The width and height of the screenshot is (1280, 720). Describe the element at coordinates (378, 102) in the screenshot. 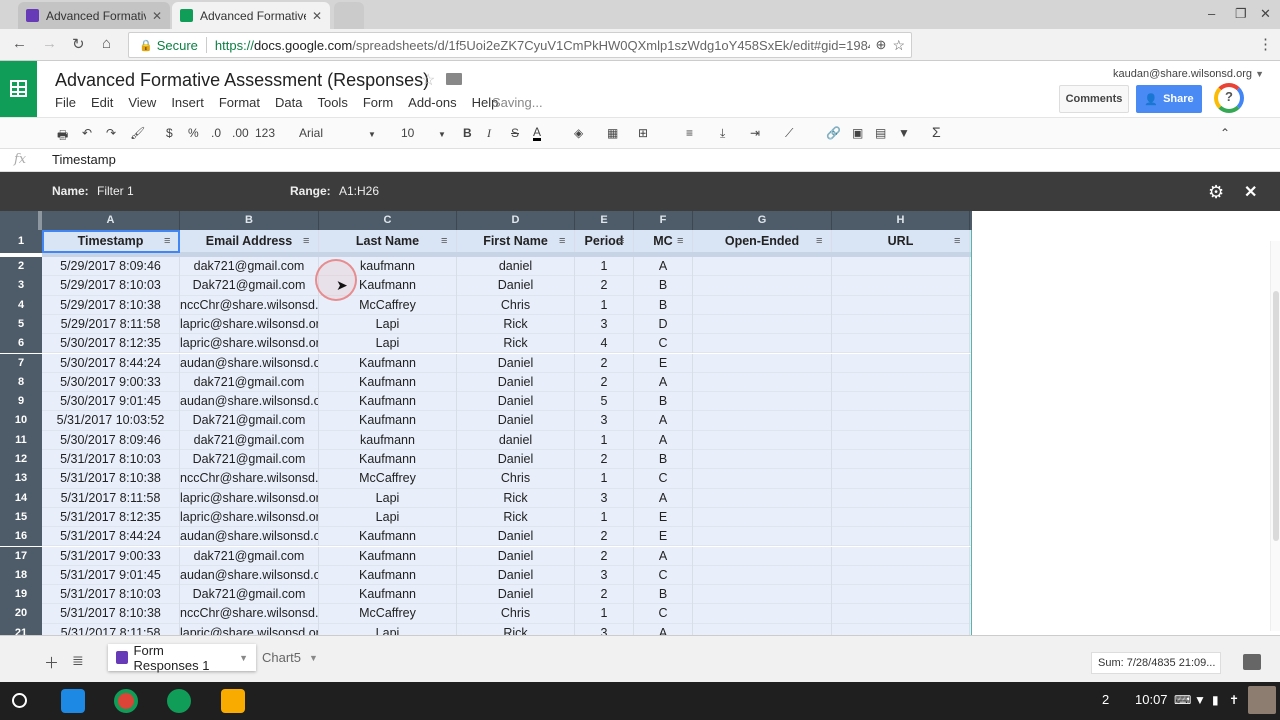

I see `menu-form: Form` at that location.